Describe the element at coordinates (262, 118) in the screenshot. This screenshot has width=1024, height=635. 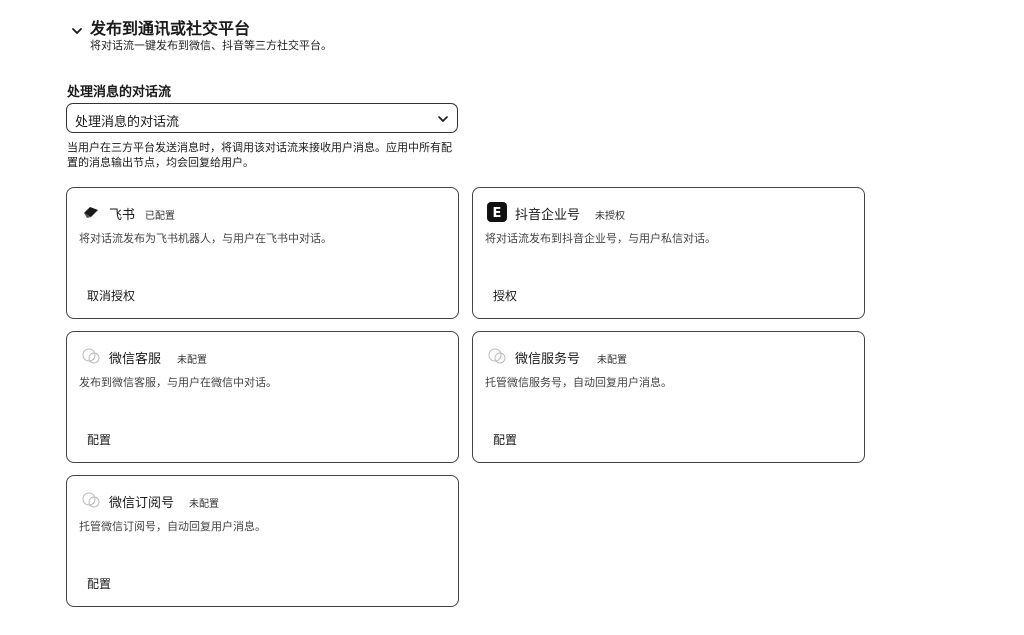
I see `flow-select: 处理消息的对话流` at that location.